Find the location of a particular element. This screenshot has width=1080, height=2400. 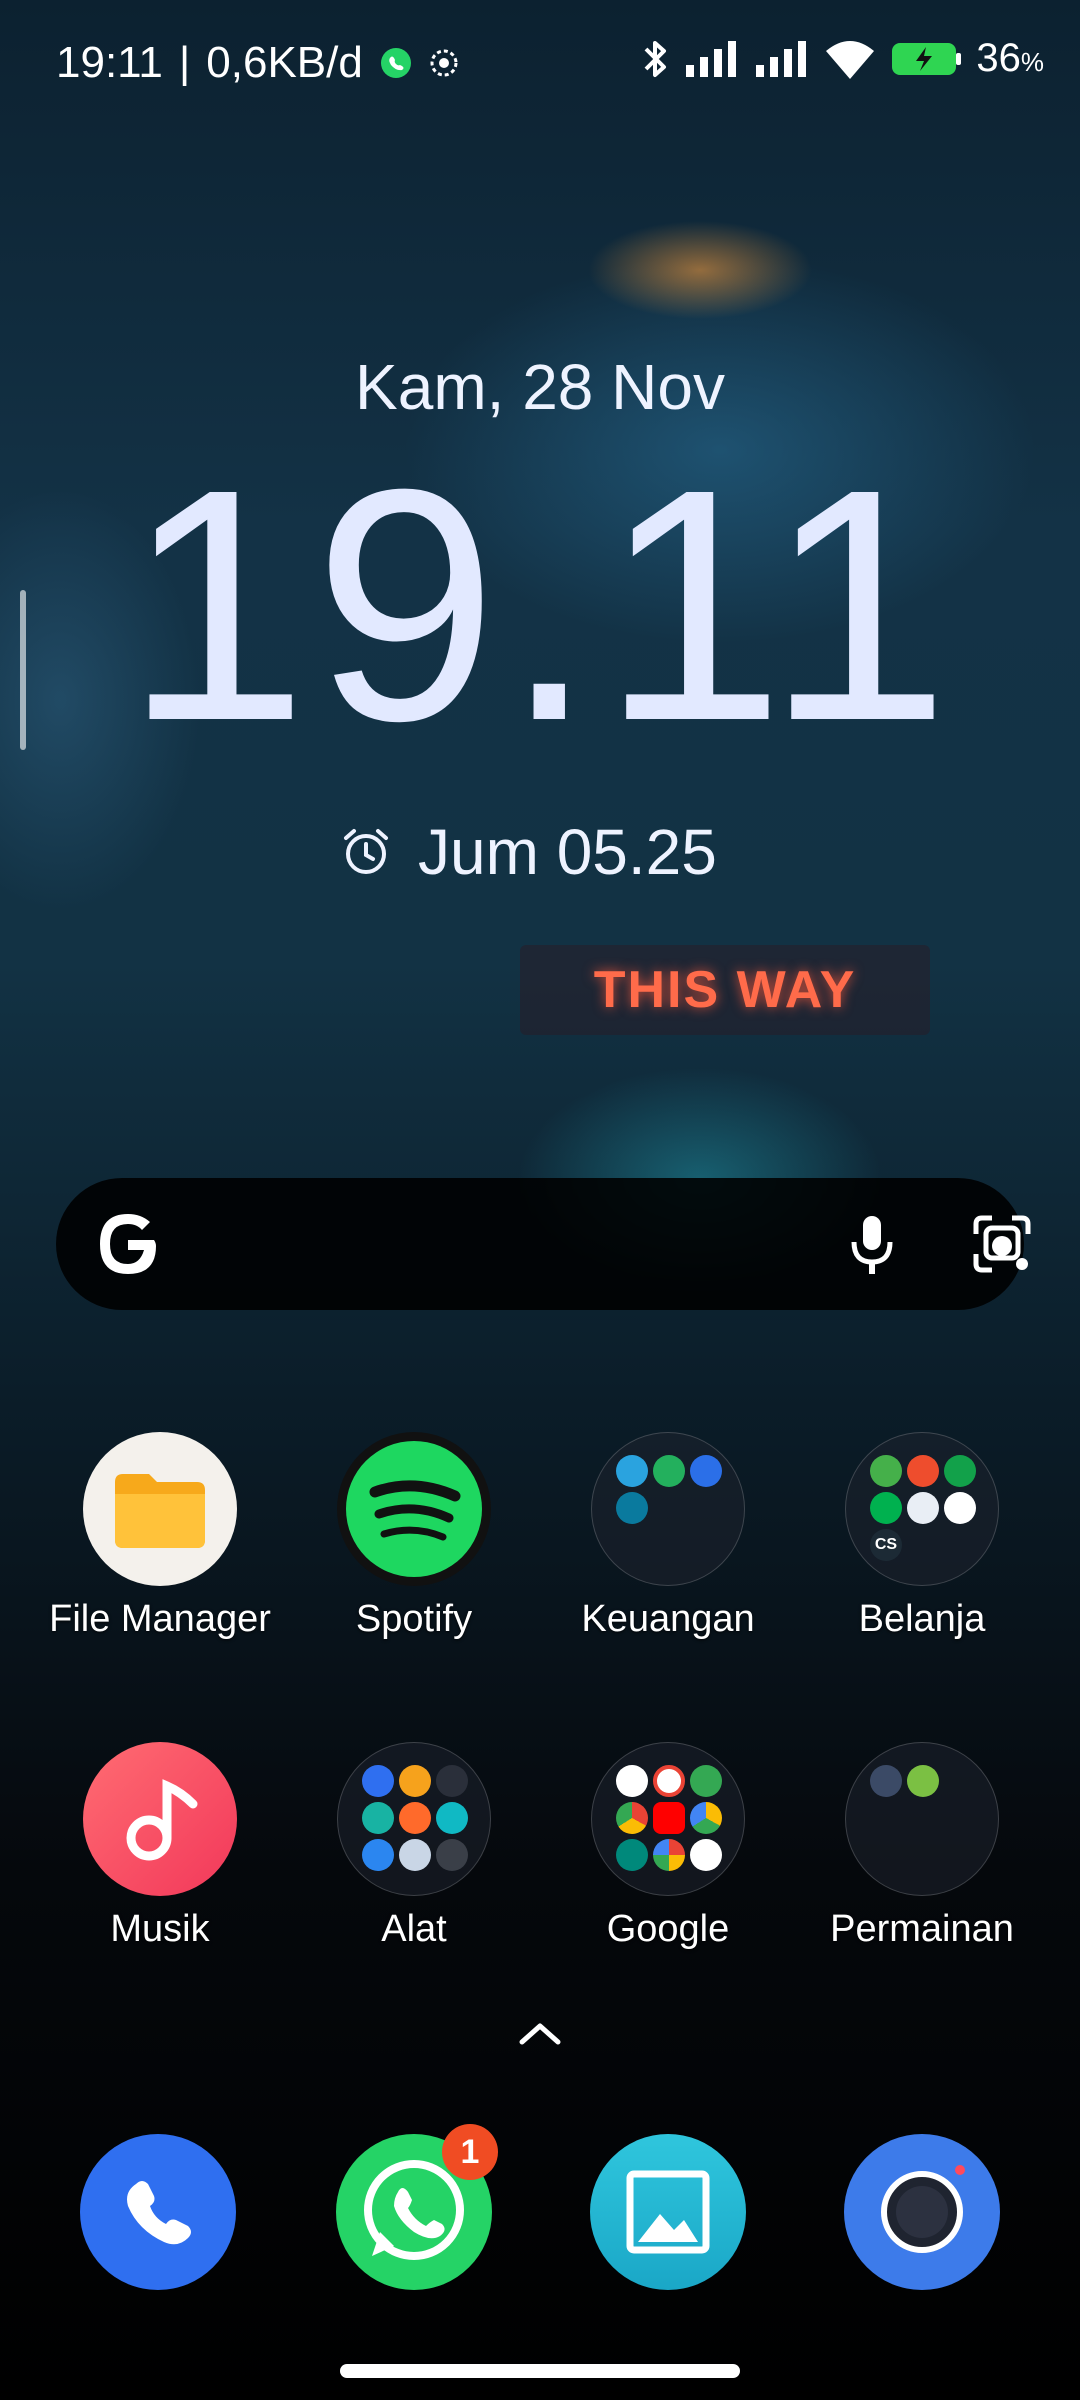

folder-keuangan: Keuangan is located at coordinates (668, 1536).